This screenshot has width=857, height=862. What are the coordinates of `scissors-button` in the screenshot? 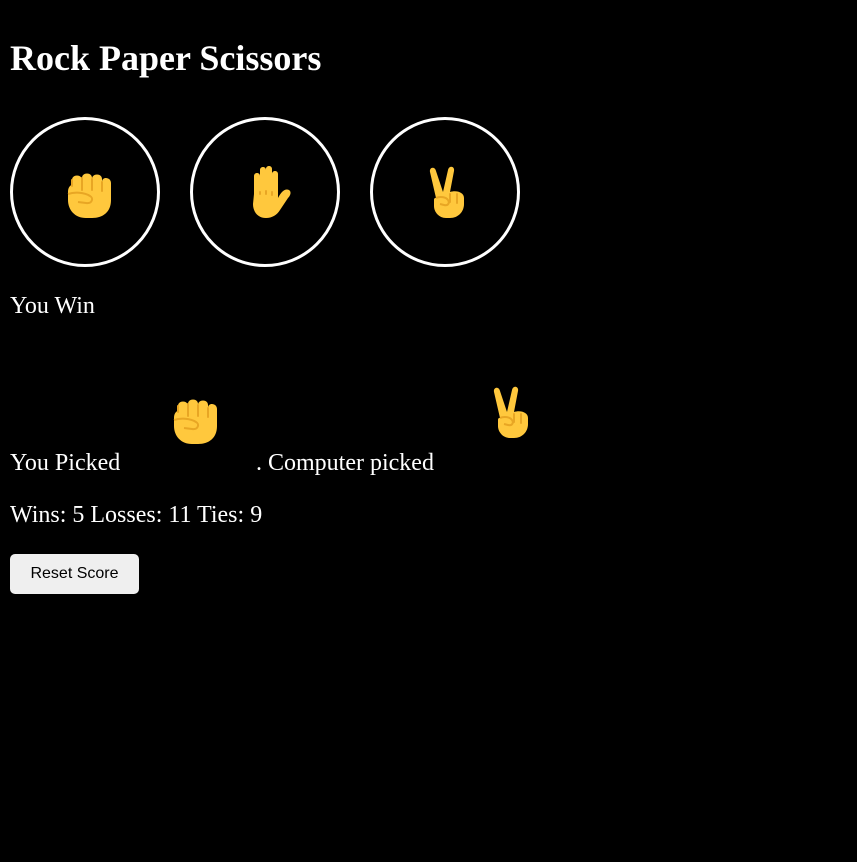 It's located at (445, 192).